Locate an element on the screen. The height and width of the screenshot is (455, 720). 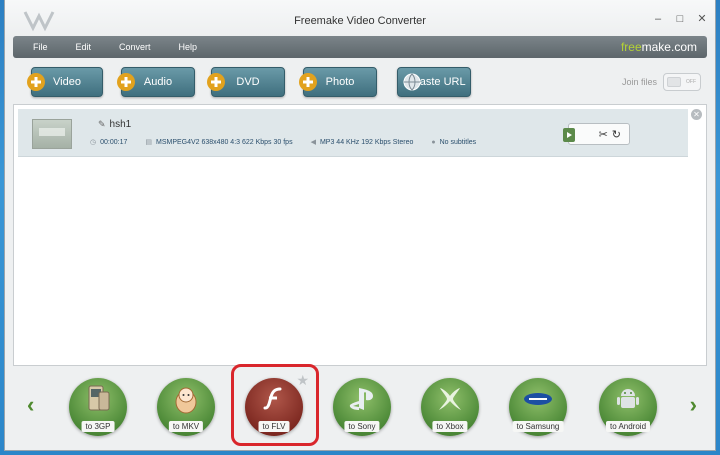
format-samsung-label: to Samsung is located at coordinates (538, 426).